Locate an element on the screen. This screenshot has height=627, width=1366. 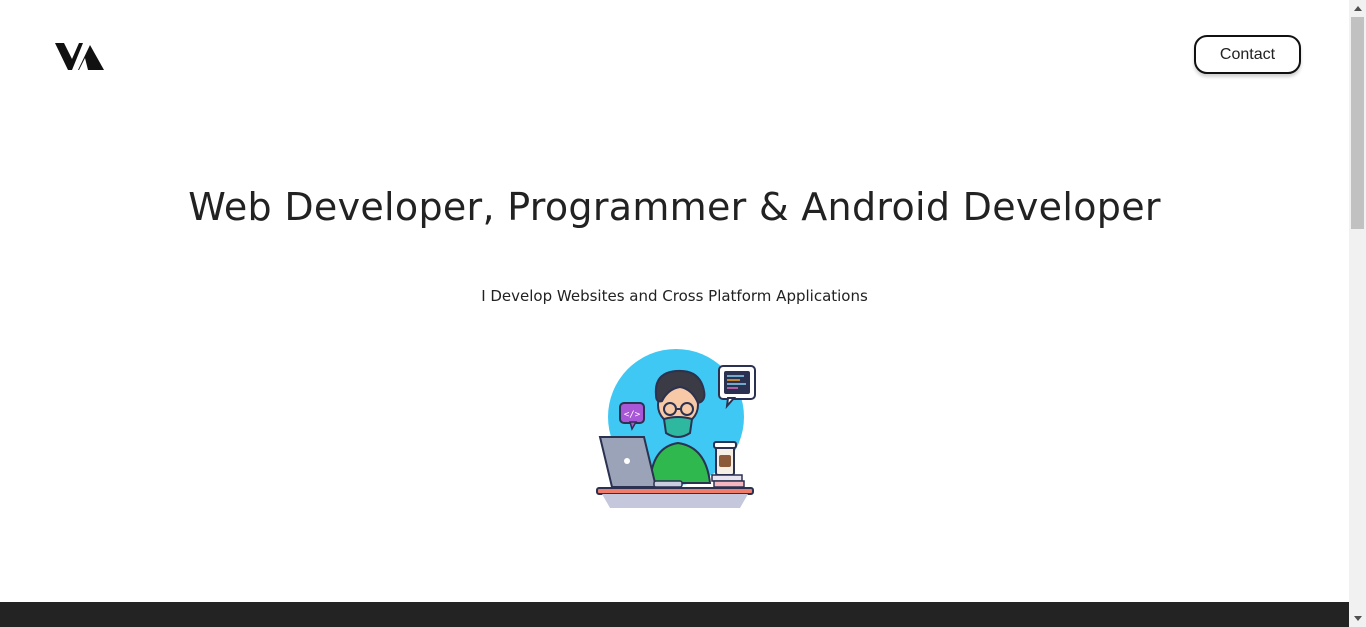
scrollbar is located at coordinates (1357, 313).